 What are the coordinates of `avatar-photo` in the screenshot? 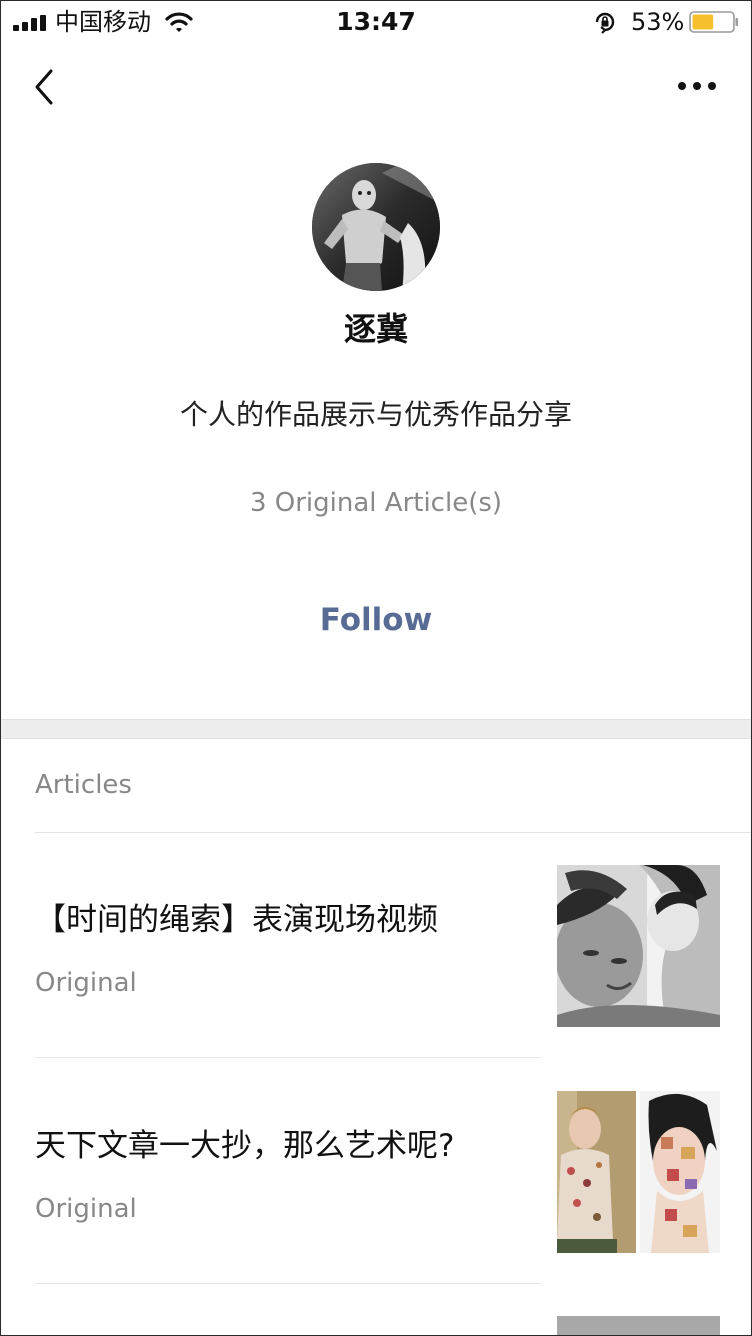 It's located at (376, 227).